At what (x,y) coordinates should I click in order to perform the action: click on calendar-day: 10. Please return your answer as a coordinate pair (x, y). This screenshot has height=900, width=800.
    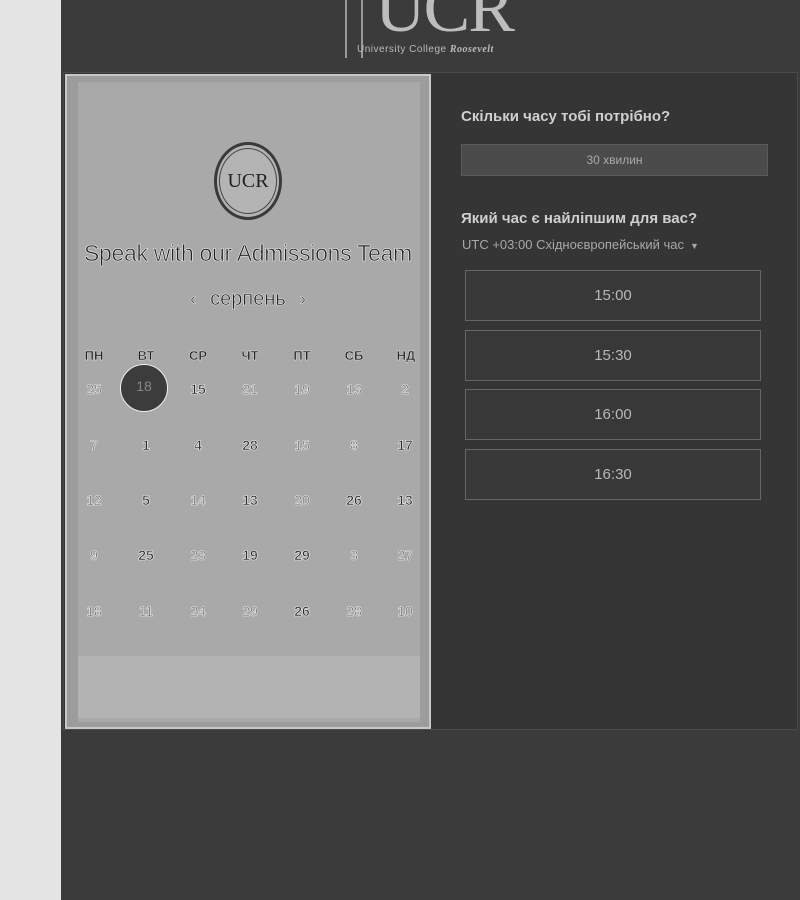
    Looking at the image, I should click on (405, 611).